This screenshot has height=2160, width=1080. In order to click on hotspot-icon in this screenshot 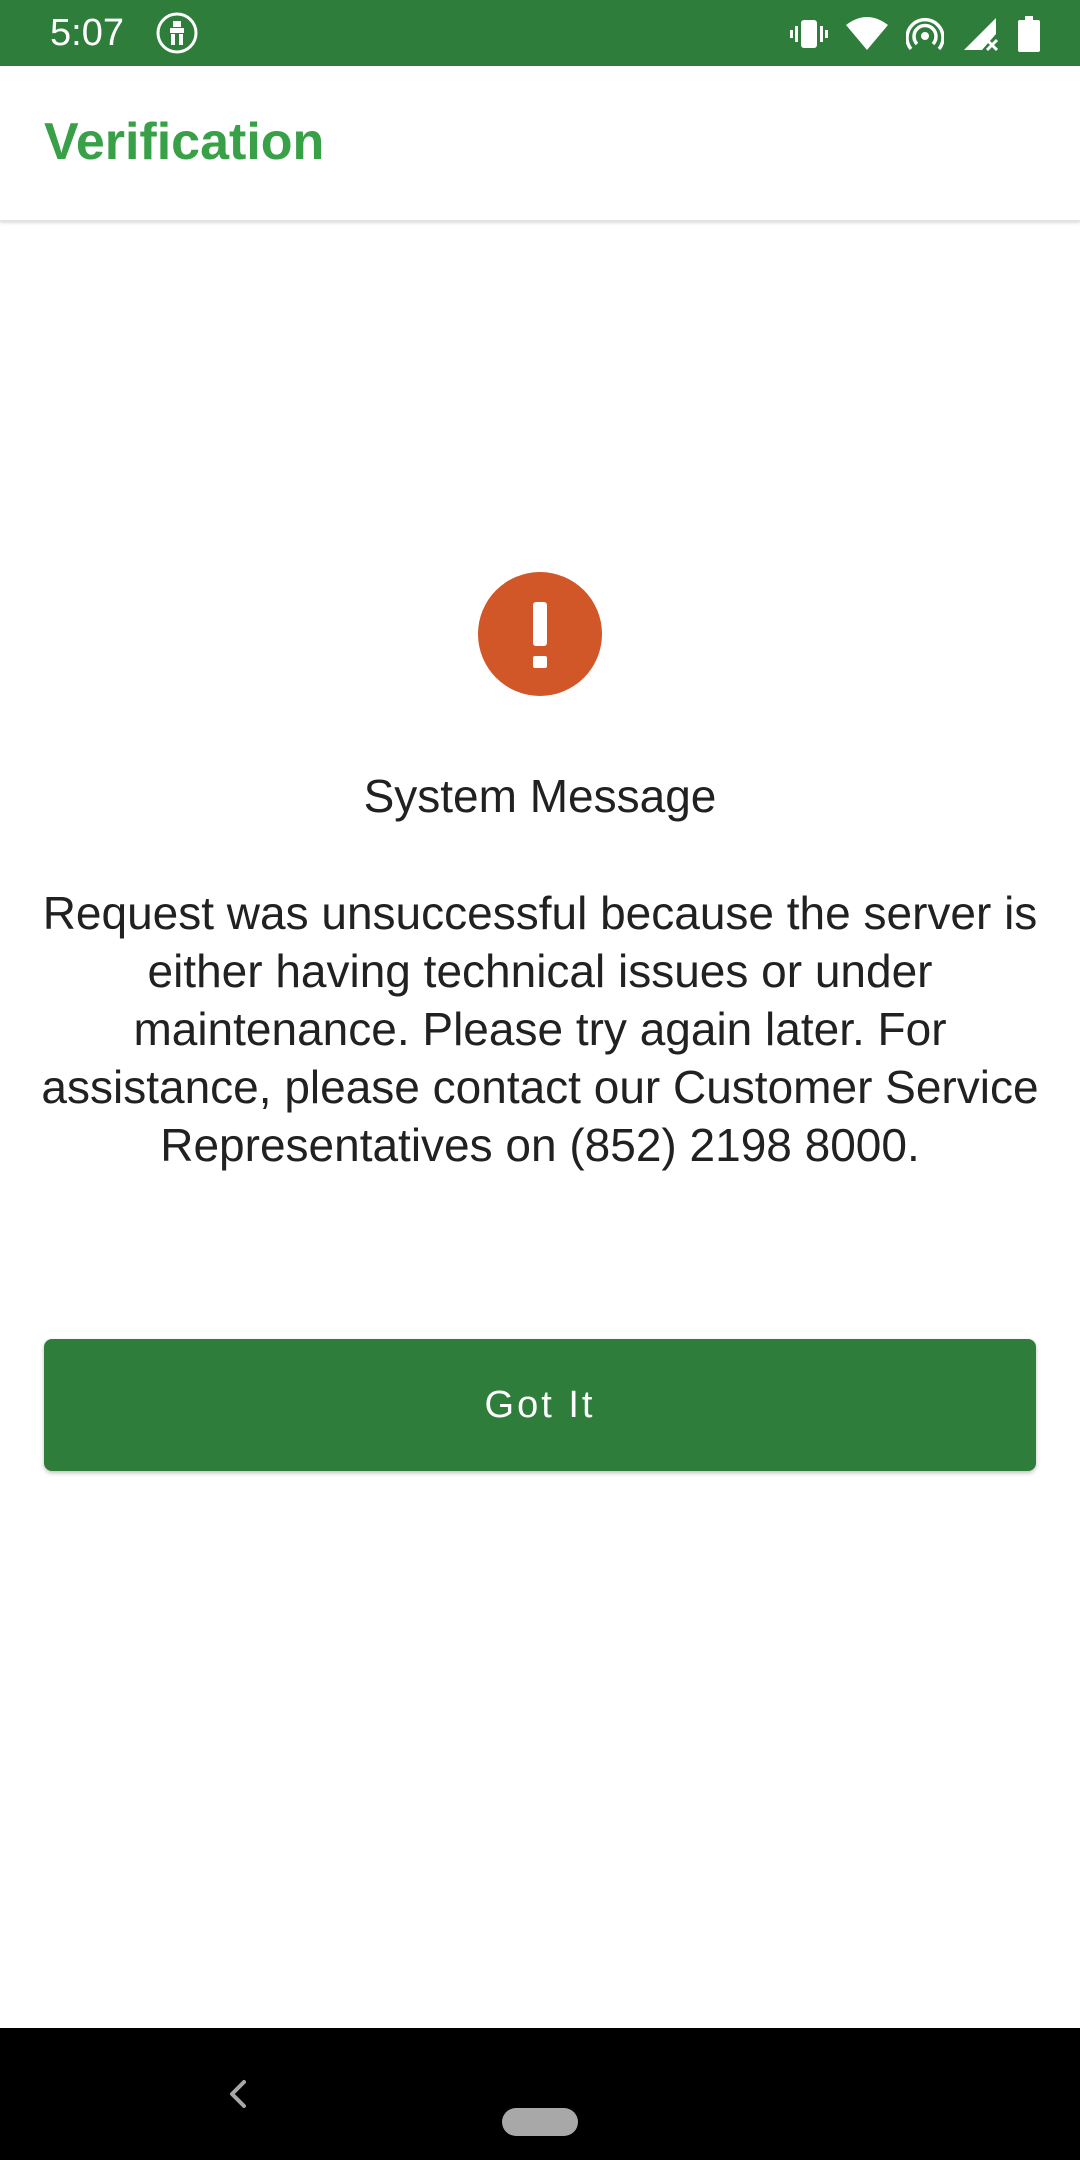, I will do `click(925, 34)`.